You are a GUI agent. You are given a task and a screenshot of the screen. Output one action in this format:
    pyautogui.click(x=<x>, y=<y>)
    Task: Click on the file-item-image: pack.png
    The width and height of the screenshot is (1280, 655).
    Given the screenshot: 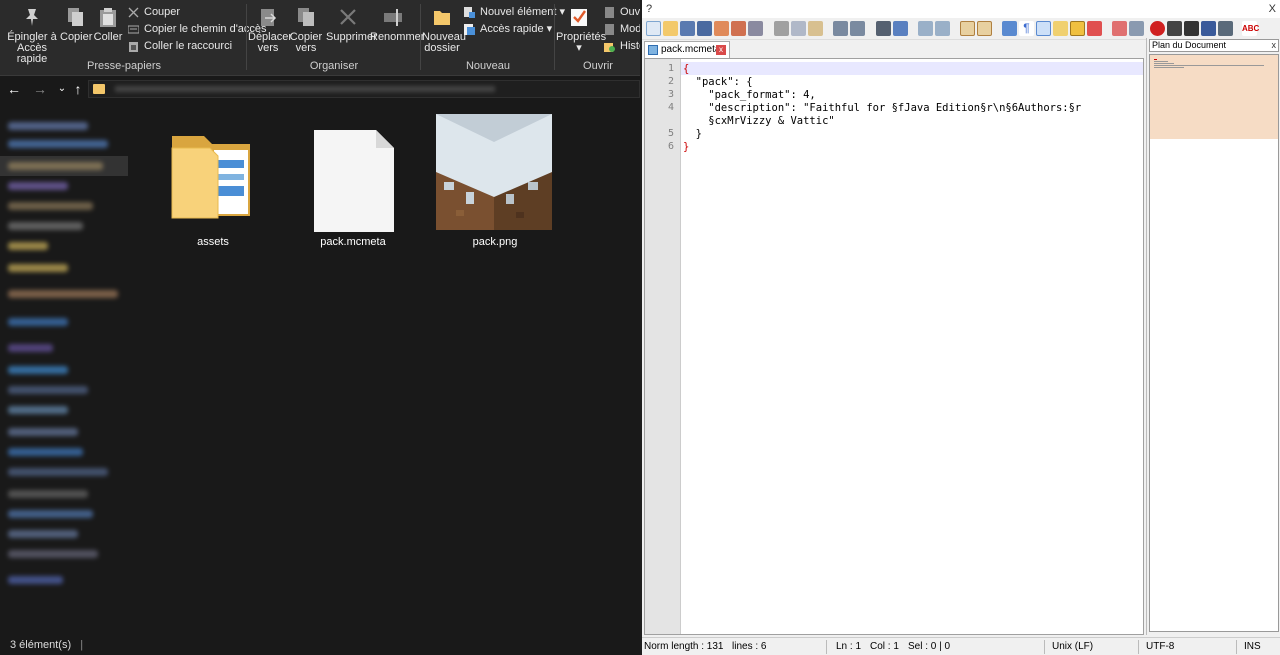 What is the action you would take?
    pyautogui.click(x=495, y=180)
    